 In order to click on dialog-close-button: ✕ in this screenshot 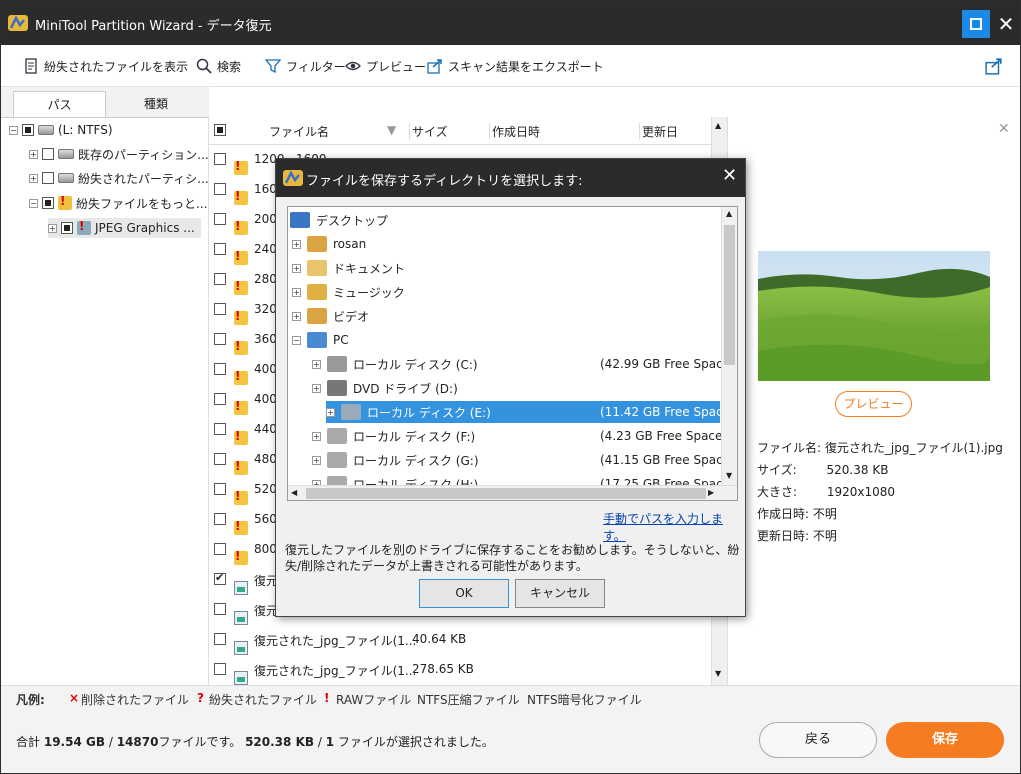, I will do `click(729, 175)`.